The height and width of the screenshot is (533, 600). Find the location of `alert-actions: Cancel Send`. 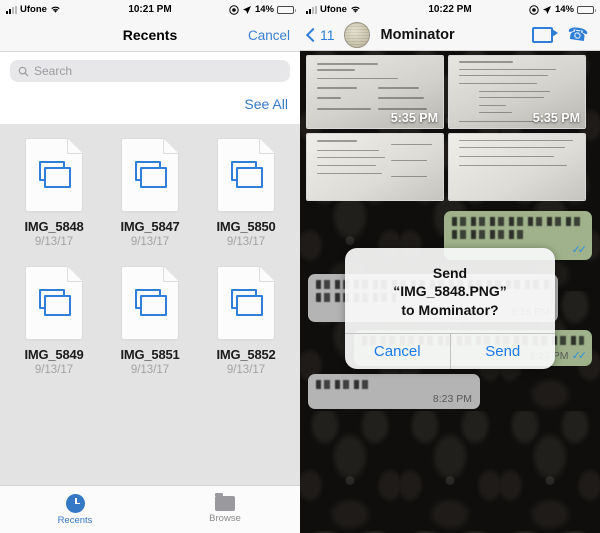

alert-actions: Cancel Send is located at coordinates (450, 351).